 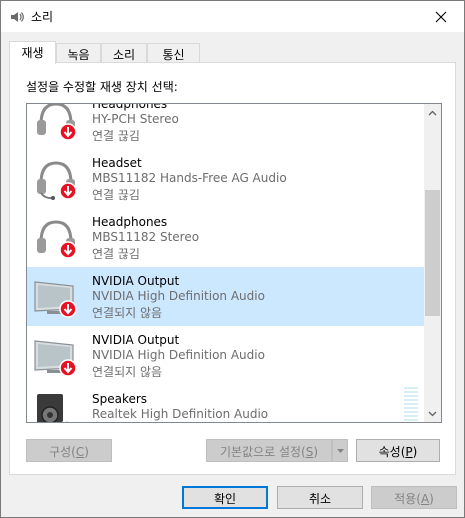 I want to click on accelerator-key: C, so click(x=80, y=452).